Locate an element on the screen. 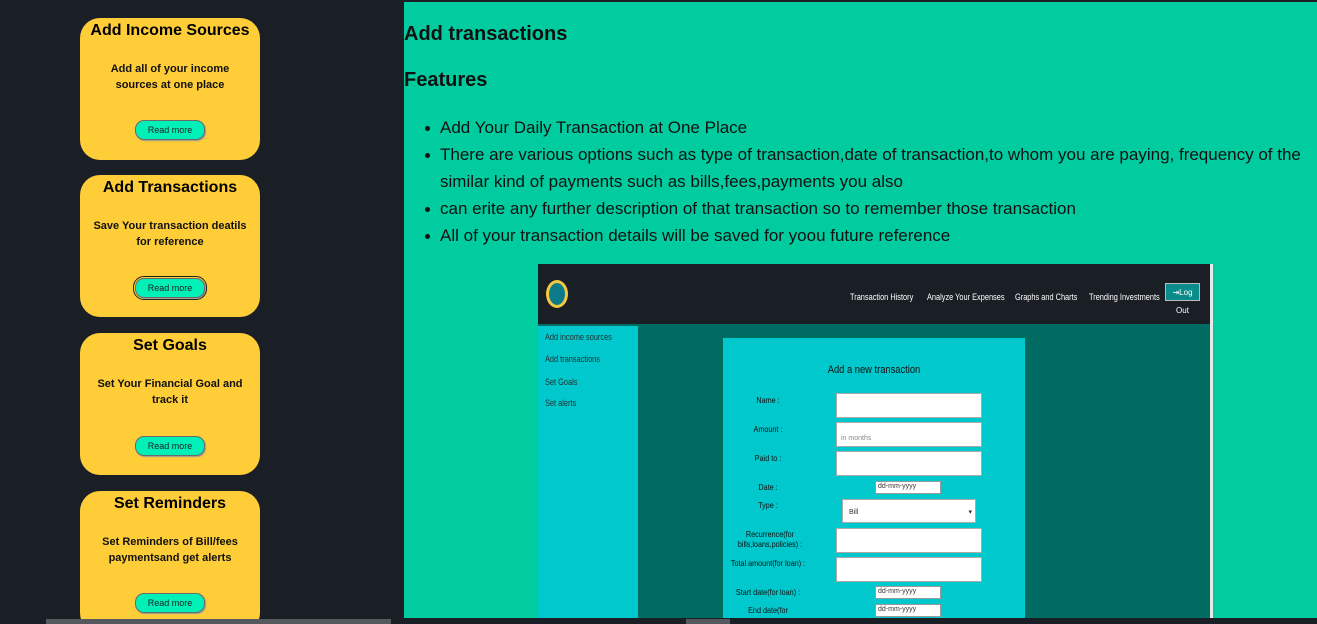  preview-select: Bill ▾ is located at coordinates (909, 511).